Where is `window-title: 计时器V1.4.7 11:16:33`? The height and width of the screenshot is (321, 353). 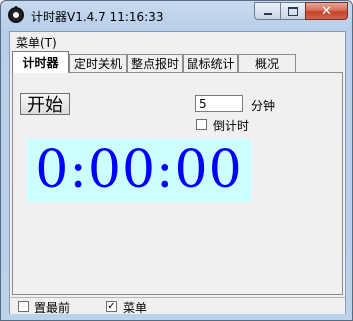 window-title: 计时器V1.4.7 11:16:33 is located at coordinates (97, 17).